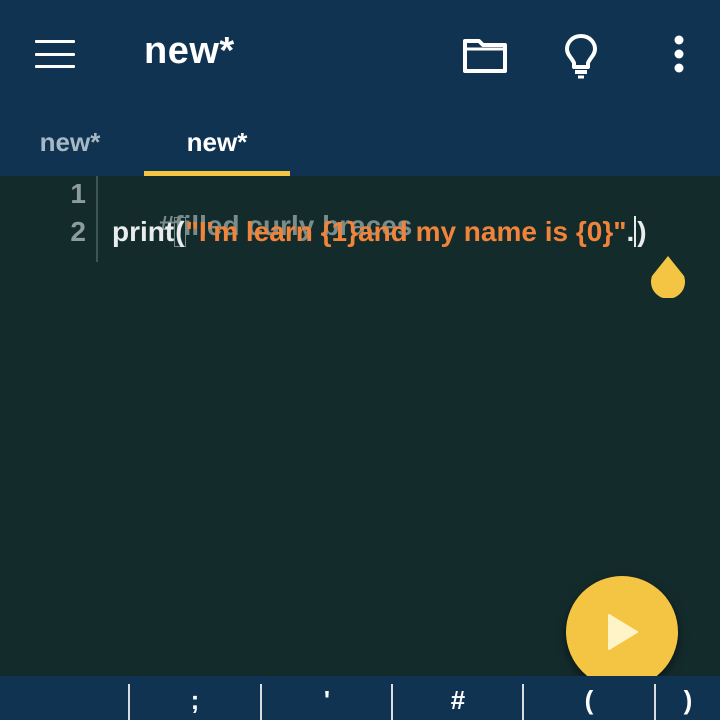 This screenshot has height=720, width=720. I want to click on lightbulb-icon, so click(581, 55).